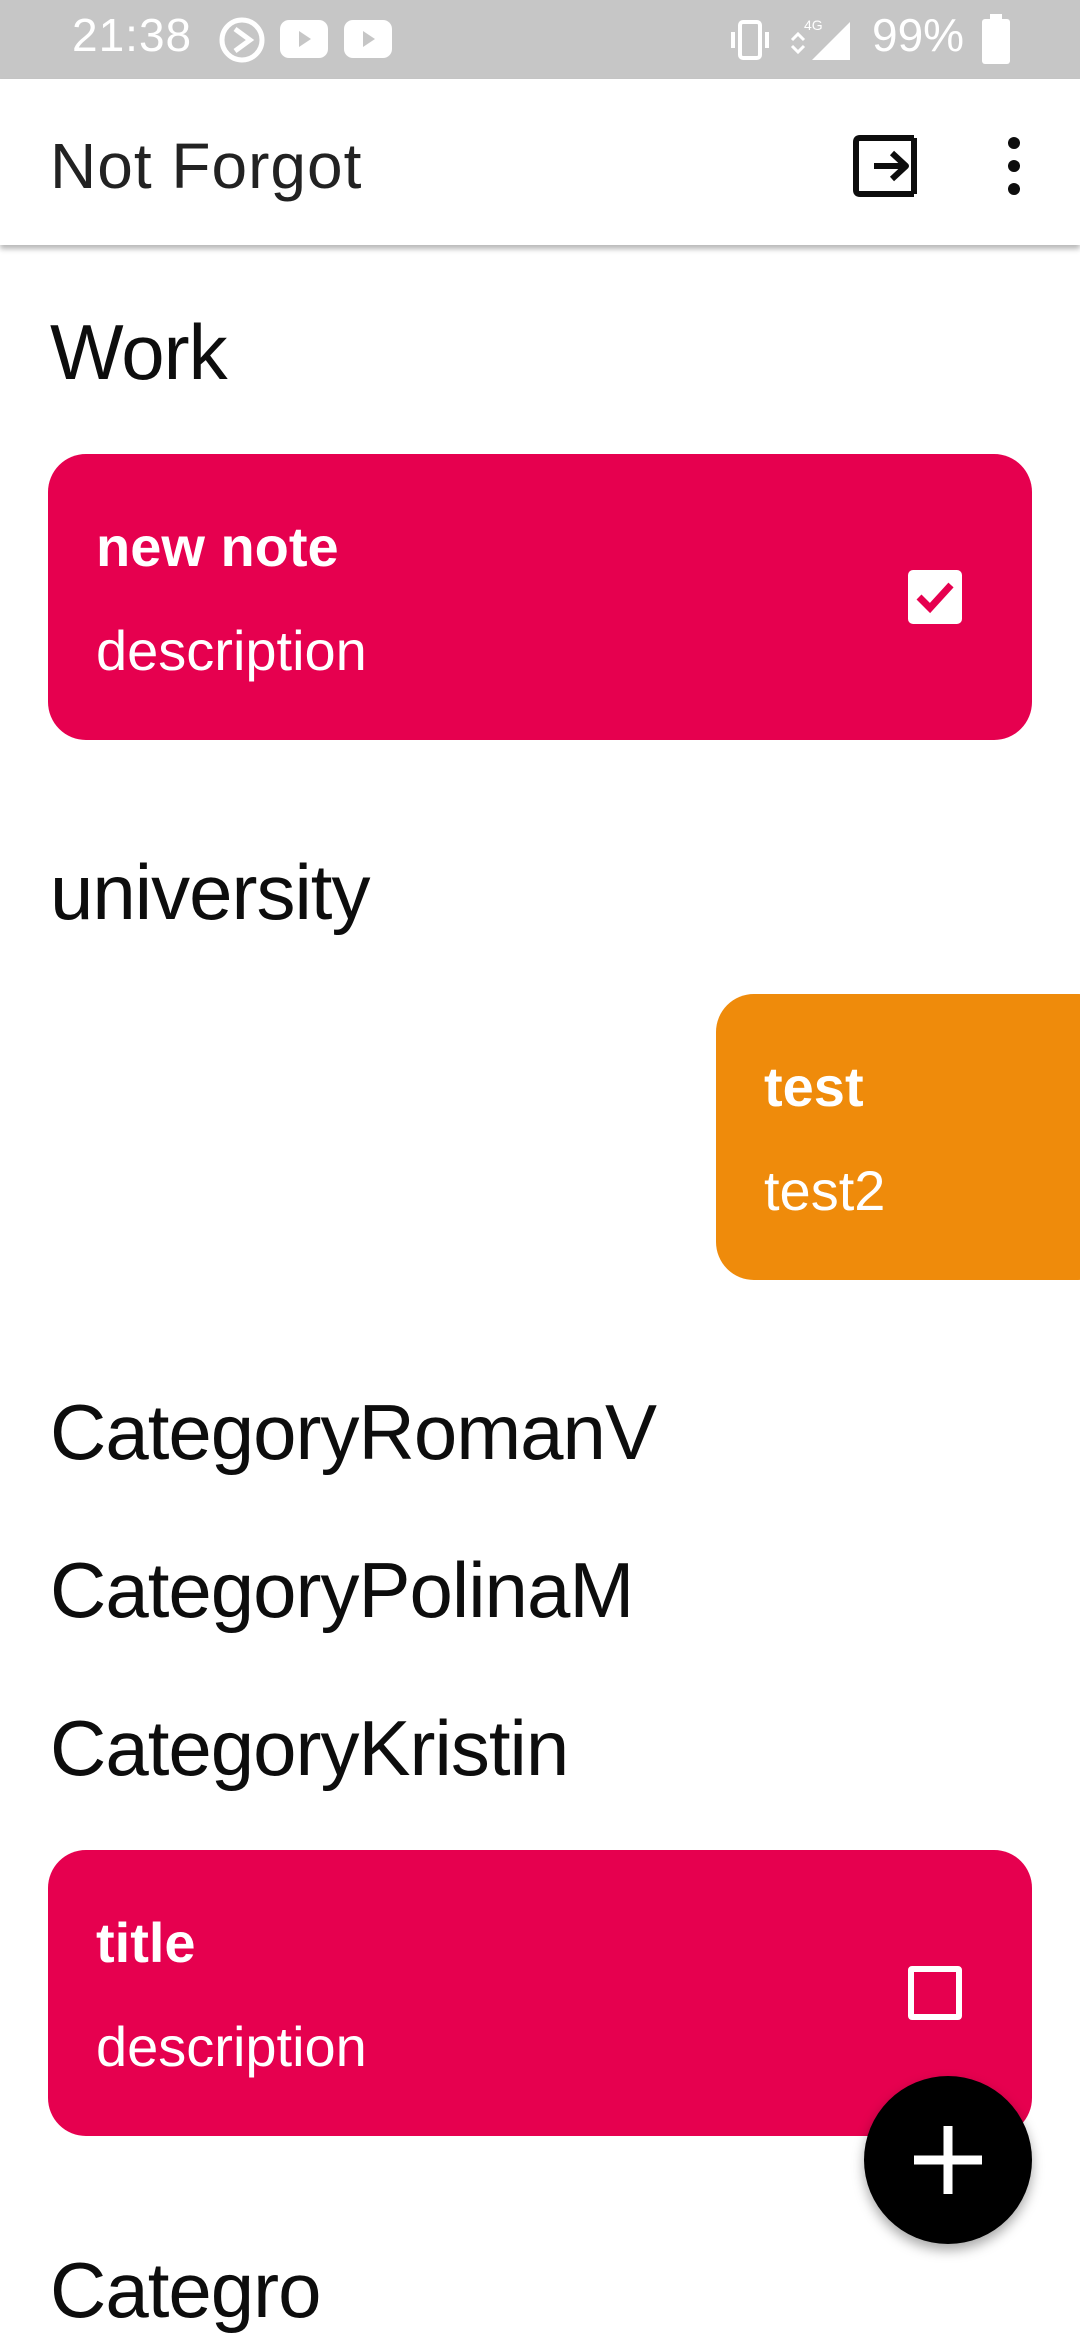  Describe the element at coordinates (206, 166) in the screenshot. I see `app-title: Not Forgot` at that location.